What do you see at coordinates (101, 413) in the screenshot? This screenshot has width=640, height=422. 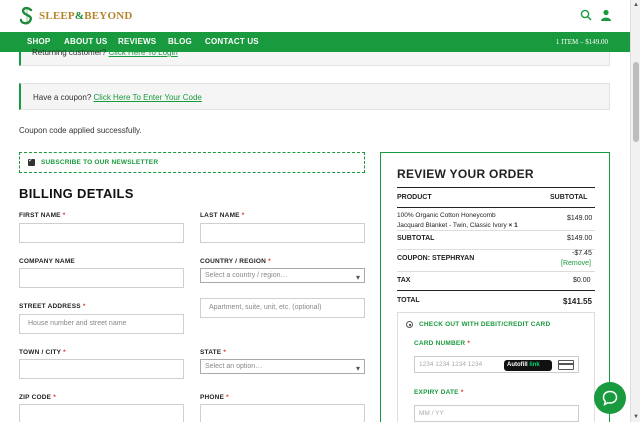 I see `zip-code-field` at bounding box center [101, 413].